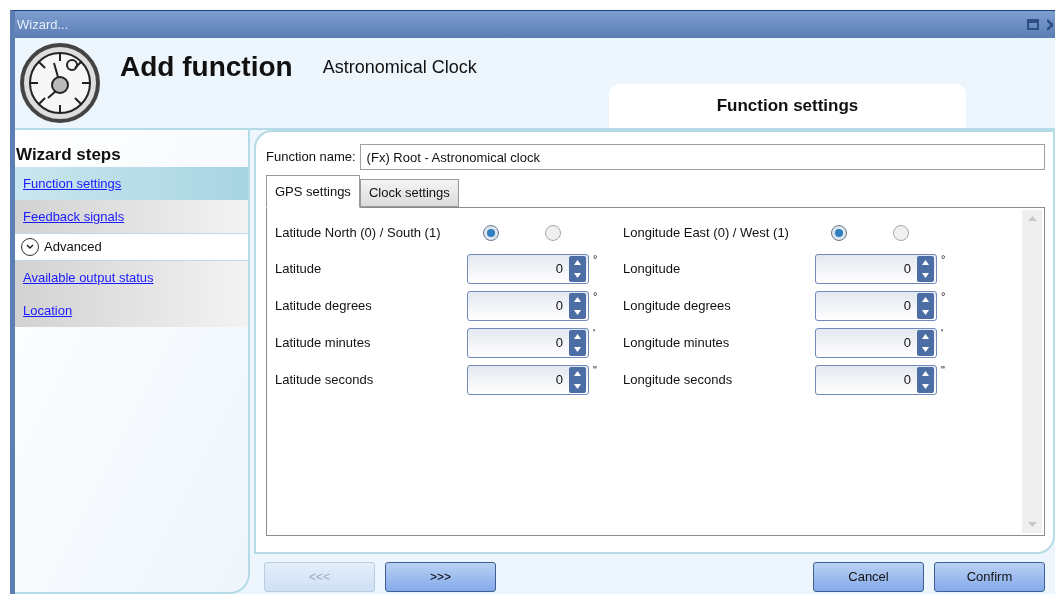 Image resolution: width=1055 pixels, height=594 pixels. What do you see at coordinates (989, 577) in the screenshot?
I see `dialog-button: Confirm` at bounding box center [989, 577].